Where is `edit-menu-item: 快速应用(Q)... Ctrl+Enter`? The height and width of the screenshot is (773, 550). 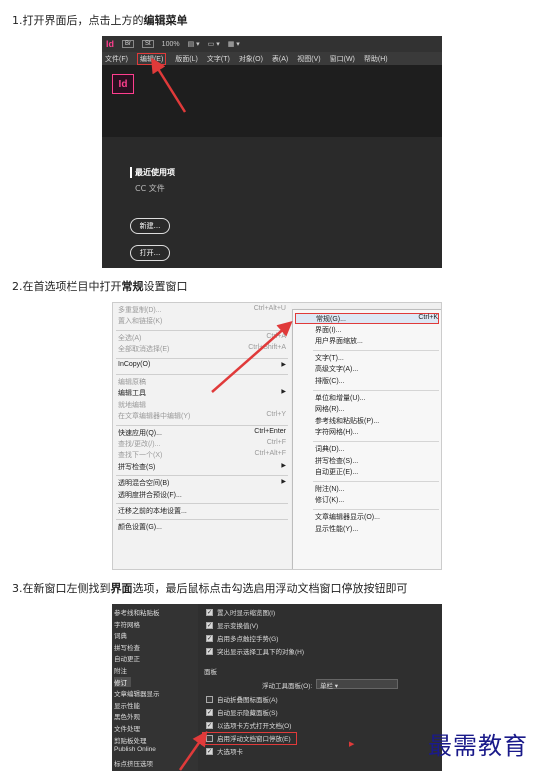
edit-menu-item: 快速应用(Q)... Ctrl+Enter is located at coordinates (202, 433).